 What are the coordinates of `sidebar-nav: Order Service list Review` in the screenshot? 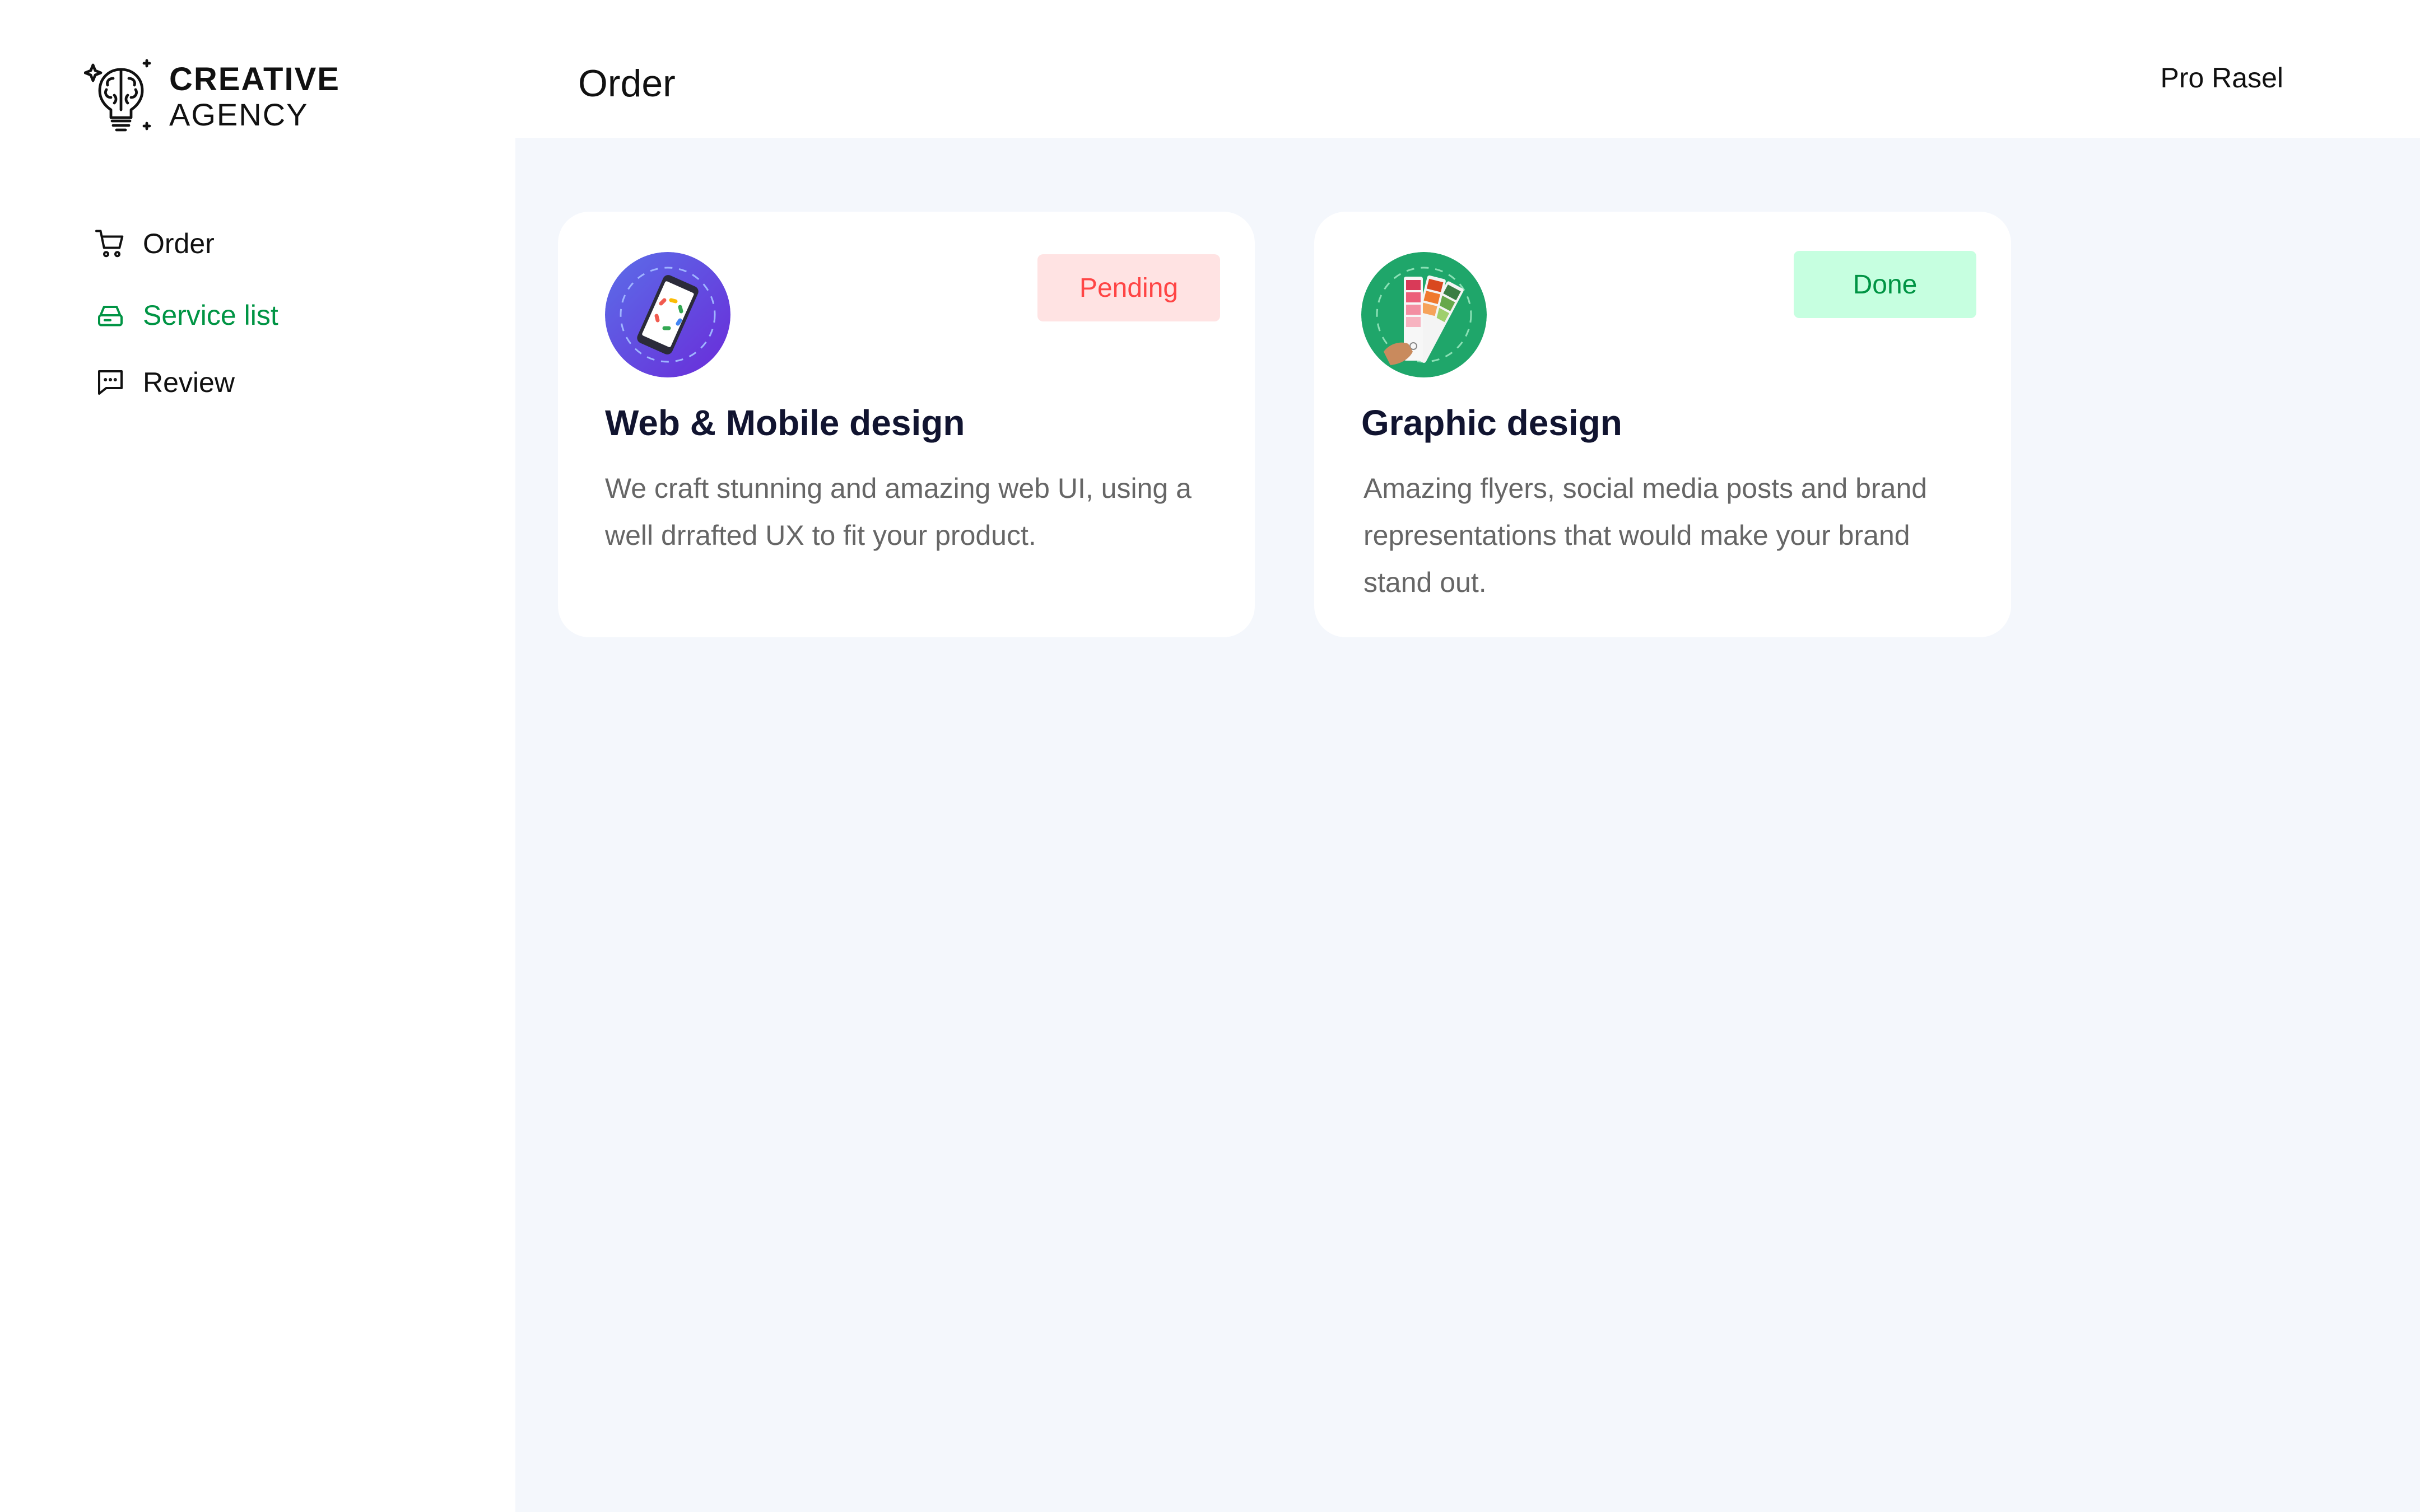 It's located at (185, 330).